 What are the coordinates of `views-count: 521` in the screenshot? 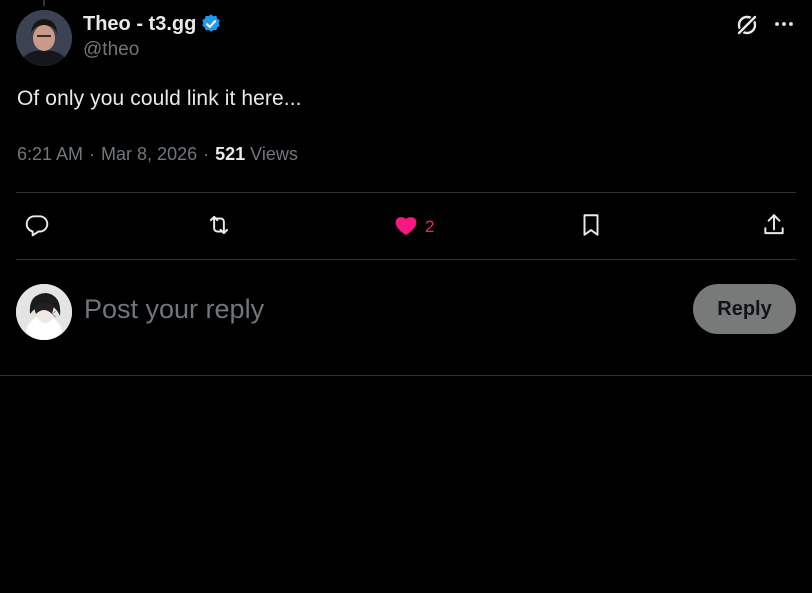 It's located at (230, 154).